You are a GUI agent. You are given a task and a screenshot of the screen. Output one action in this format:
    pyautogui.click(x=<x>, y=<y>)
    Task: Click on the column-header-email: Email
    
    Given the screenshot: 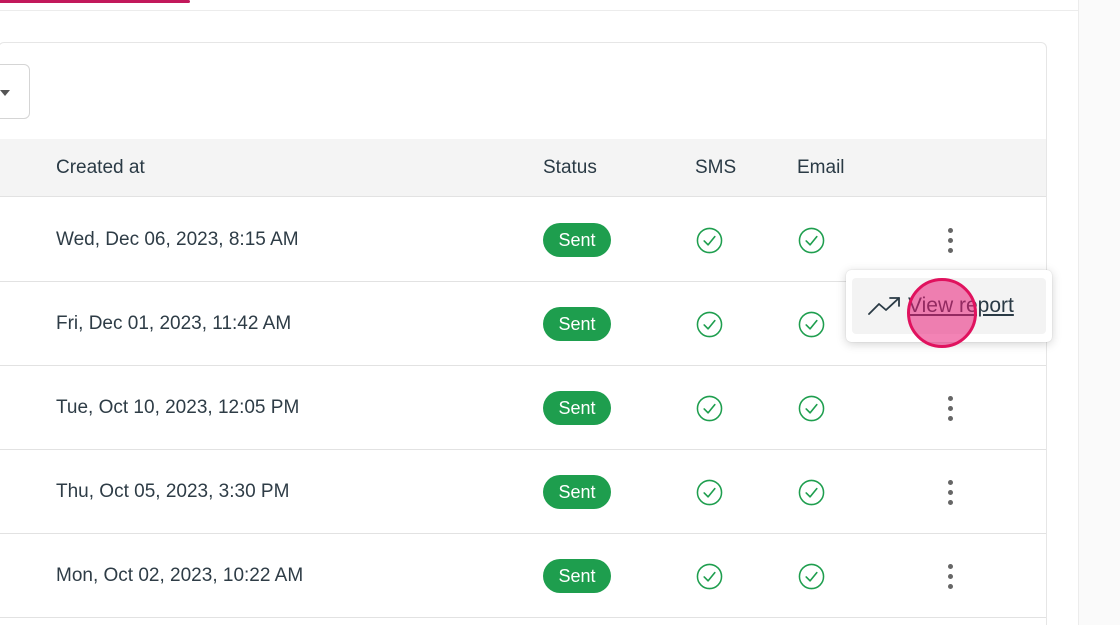 What is the action you would take?
    pyautogui.click(x=821, y=168)
    